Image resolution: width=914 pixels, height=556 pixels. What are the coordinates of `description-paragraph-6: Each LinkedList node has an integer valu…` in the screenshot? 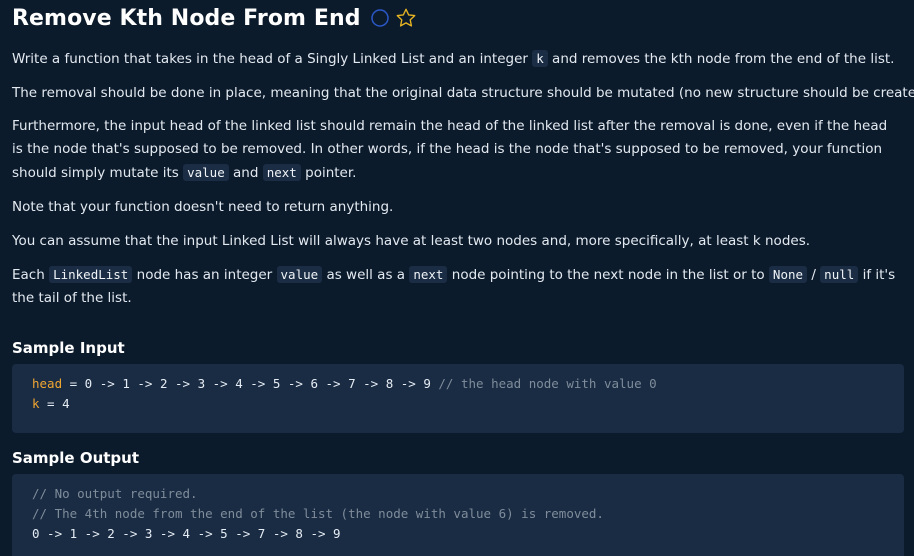 It's located at (454, 286).